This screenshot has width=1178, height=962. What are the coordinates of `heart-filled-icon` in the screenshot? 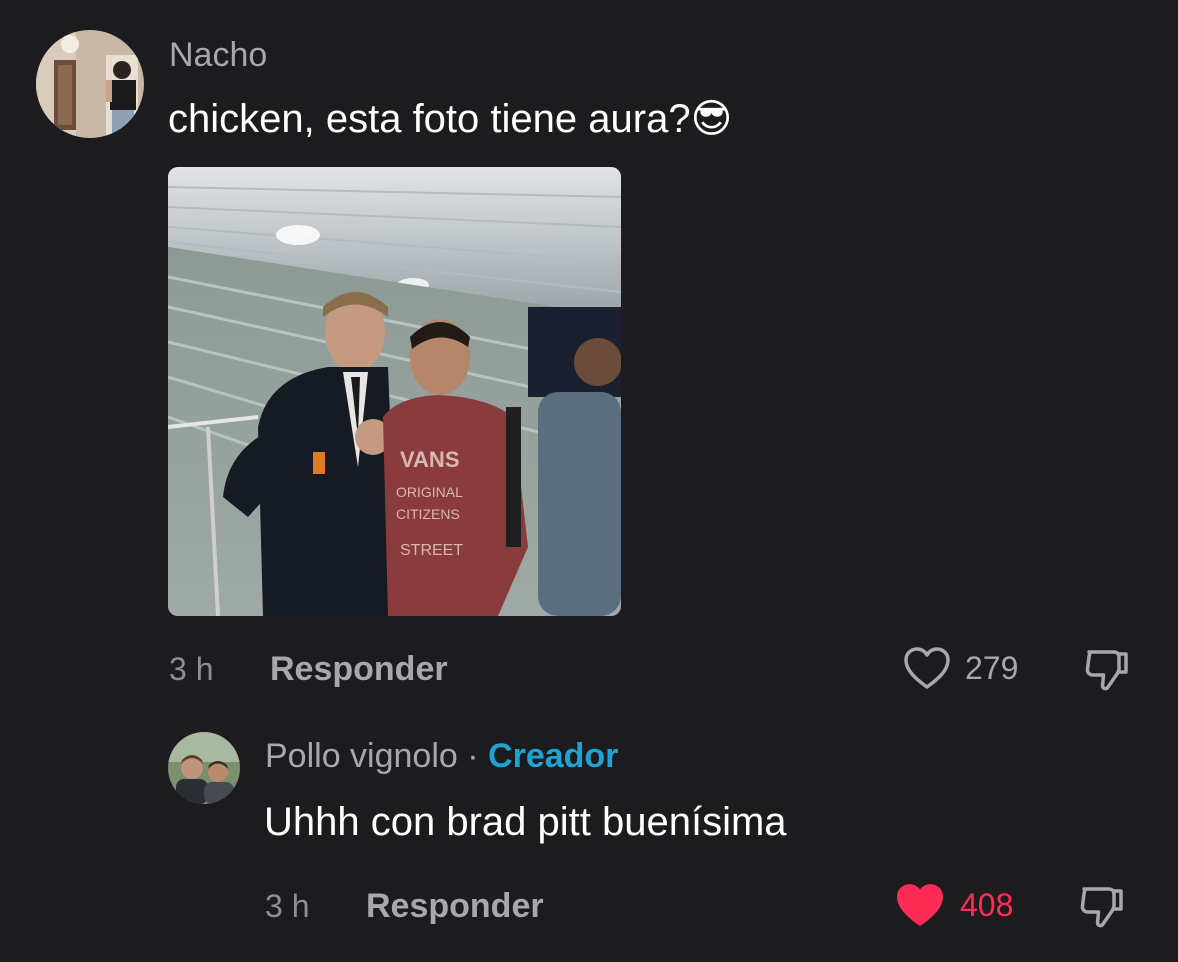 It's located at (920, 905).